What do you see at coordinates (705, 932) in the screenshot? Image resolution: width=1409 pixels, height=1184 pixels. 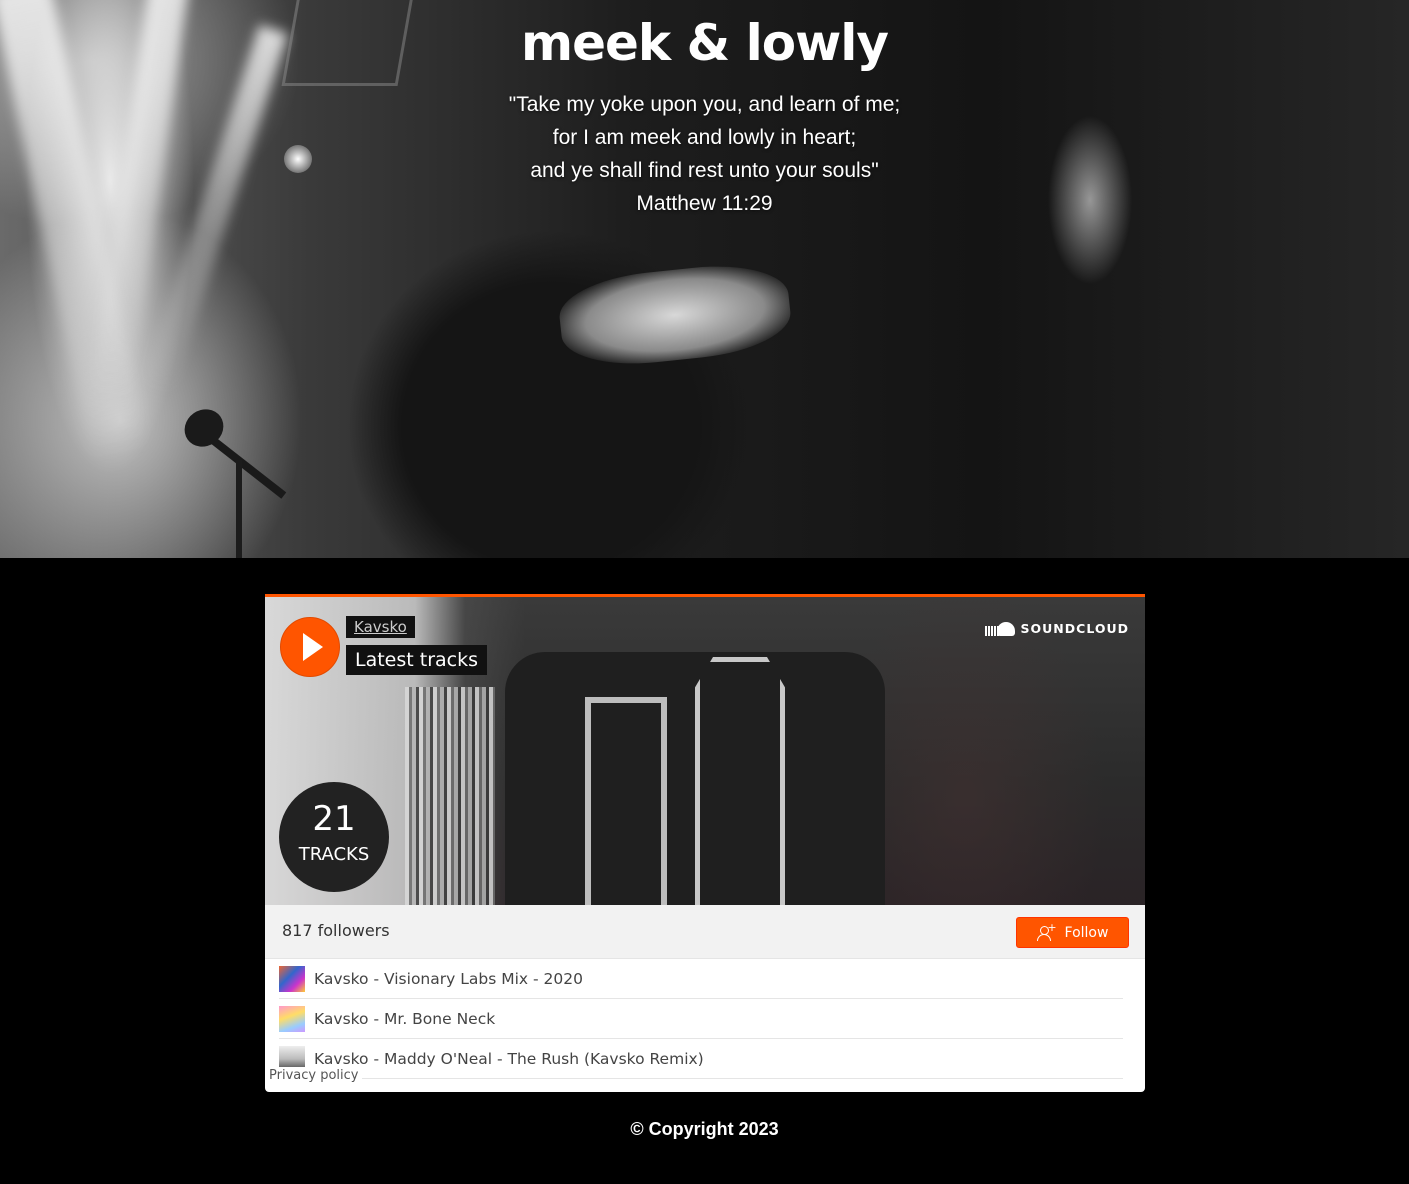 I see `follow-bar: 817 followers + Follow` at bounding box center [705, 932].